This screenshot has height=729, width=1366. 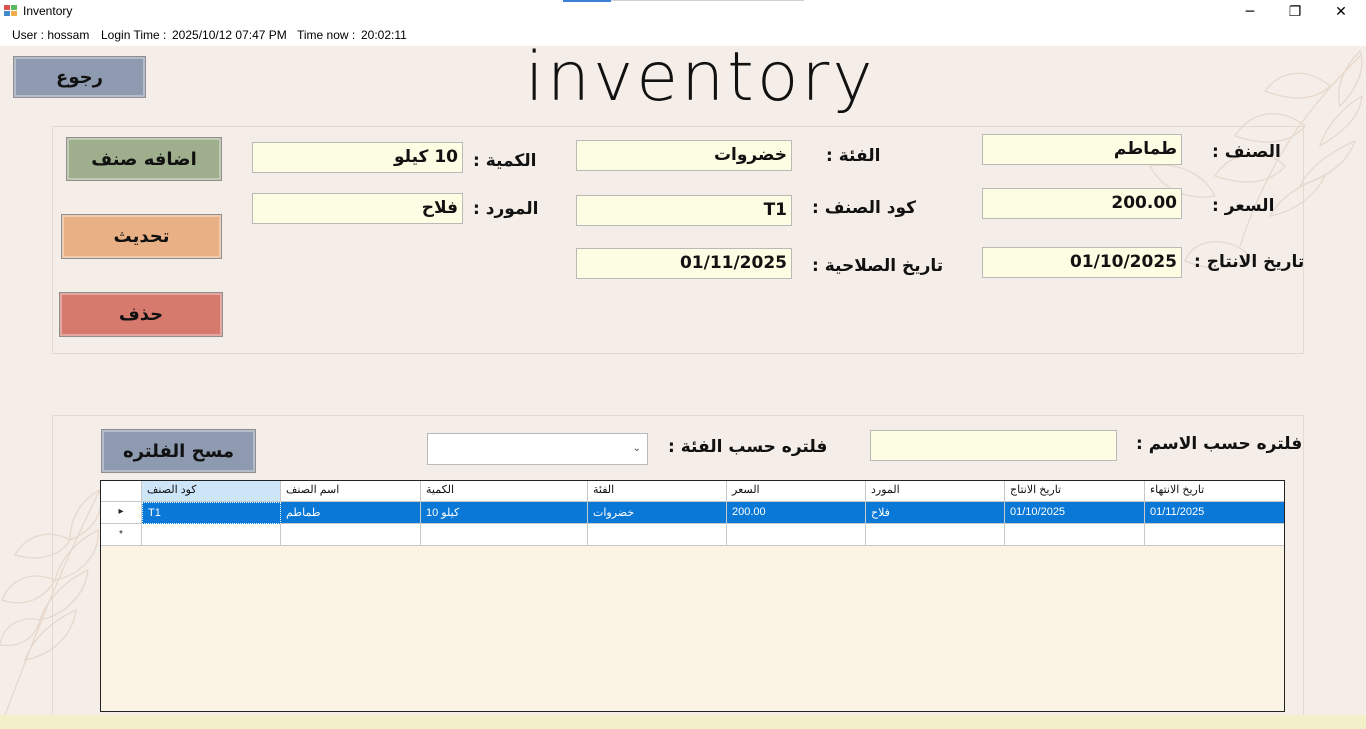 What do you see at coordinates (1341, 12) in the screenshot?
I see `close-button: ✕` at bounding box center [1341, 12].